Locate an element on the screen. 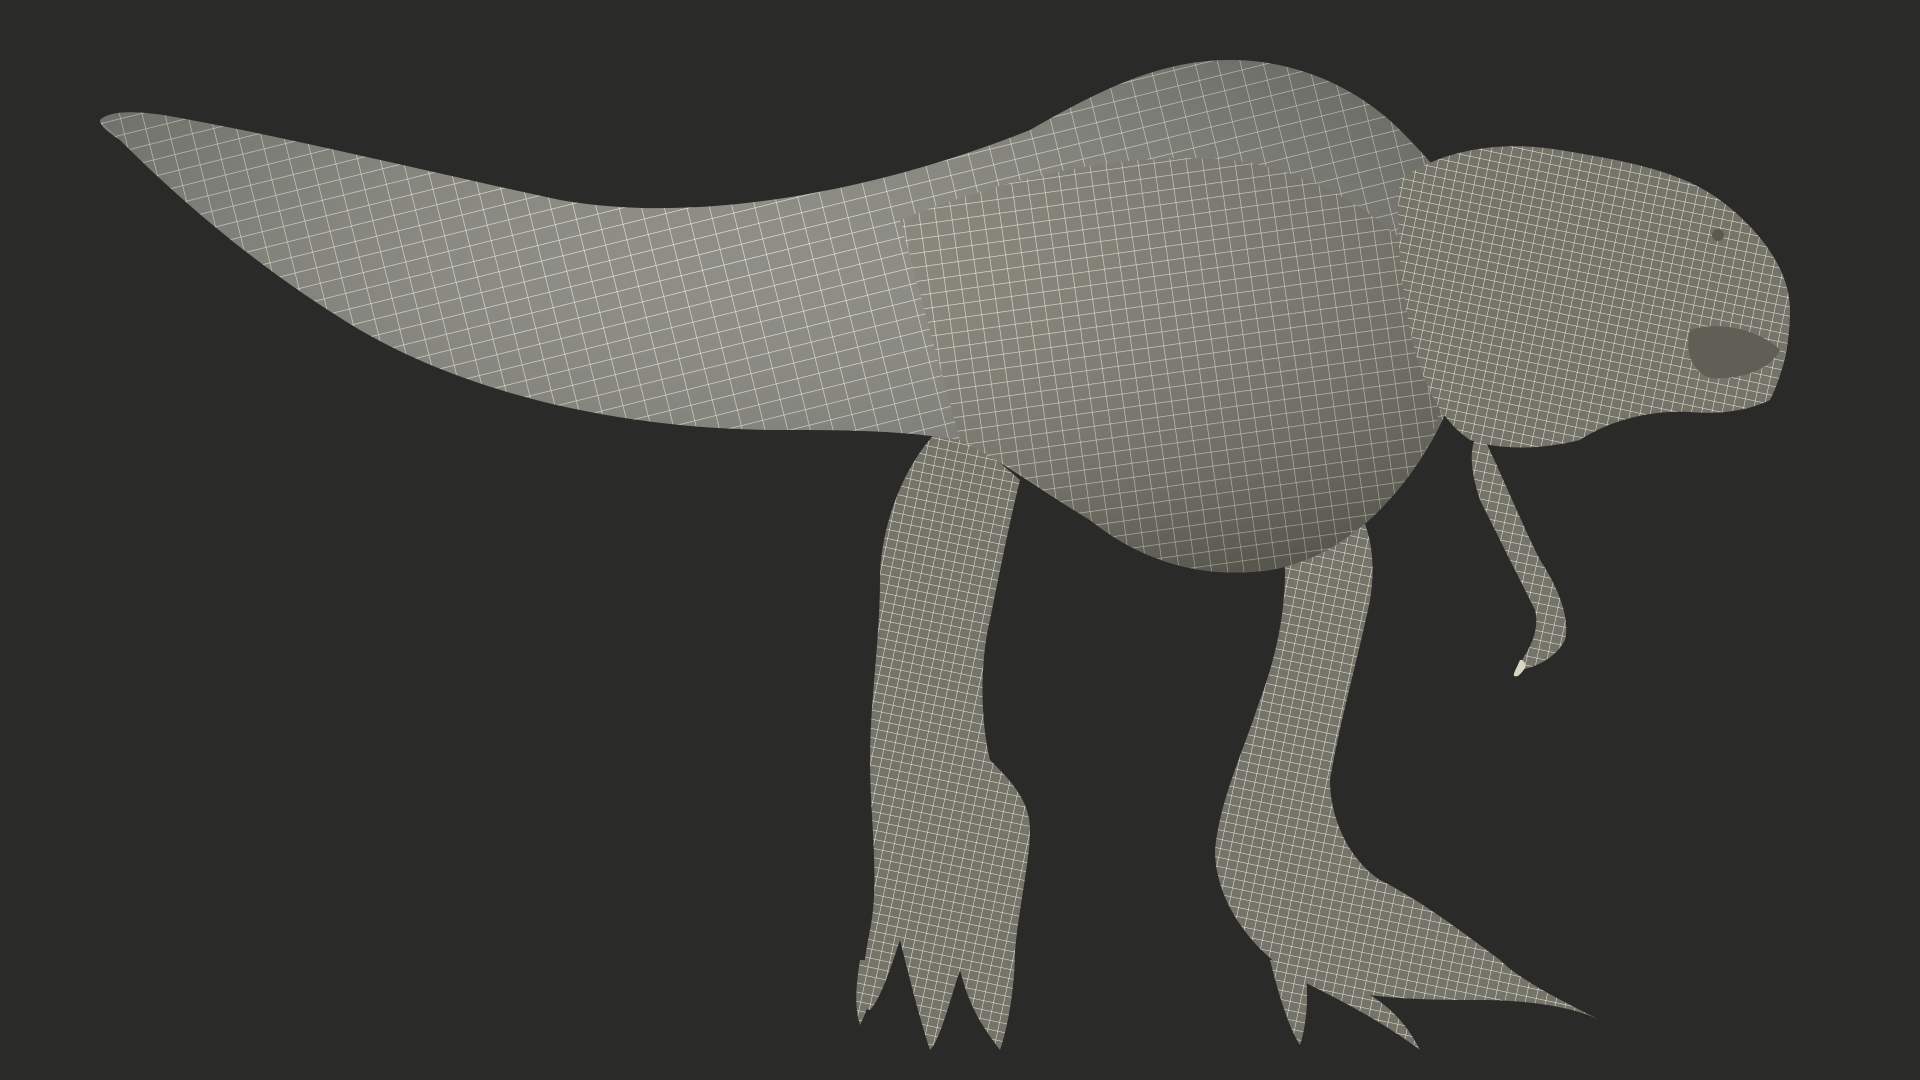  left-leg is located at coordinates (943, 735).